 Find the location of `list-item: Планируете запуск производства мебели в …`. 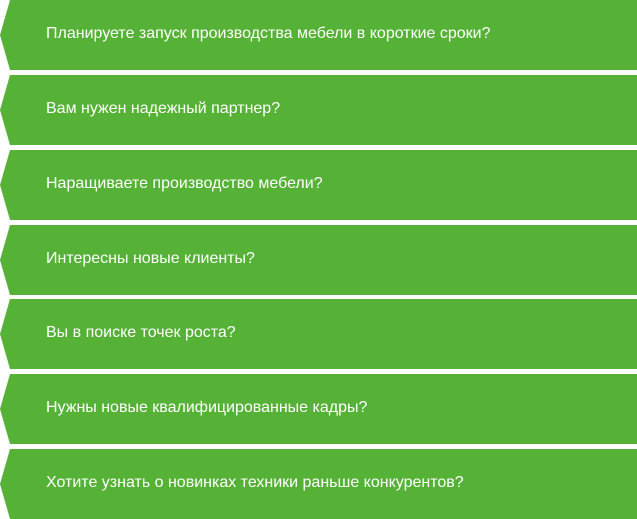

list-item: Планируете запуск производства мебели в … is located at coordinates (318, 35).